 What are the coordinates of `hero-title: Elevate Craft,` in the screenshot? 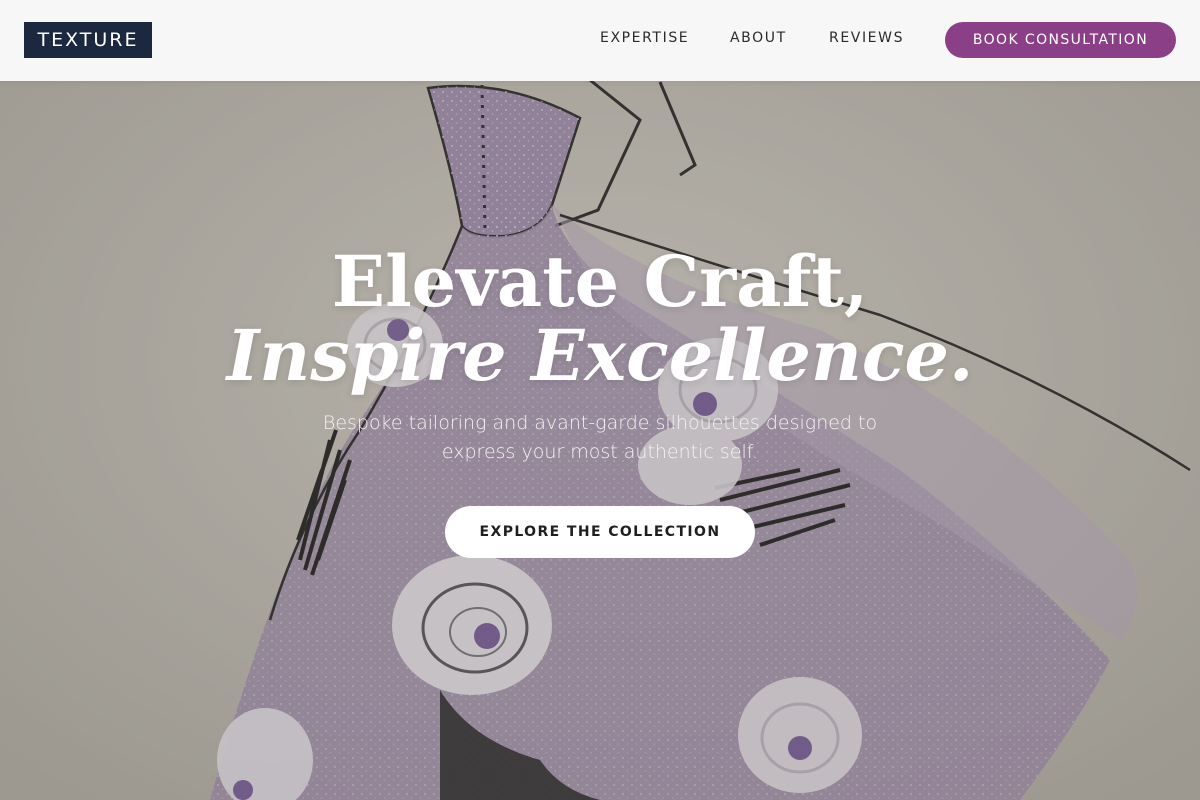 It's located at (600, 281).